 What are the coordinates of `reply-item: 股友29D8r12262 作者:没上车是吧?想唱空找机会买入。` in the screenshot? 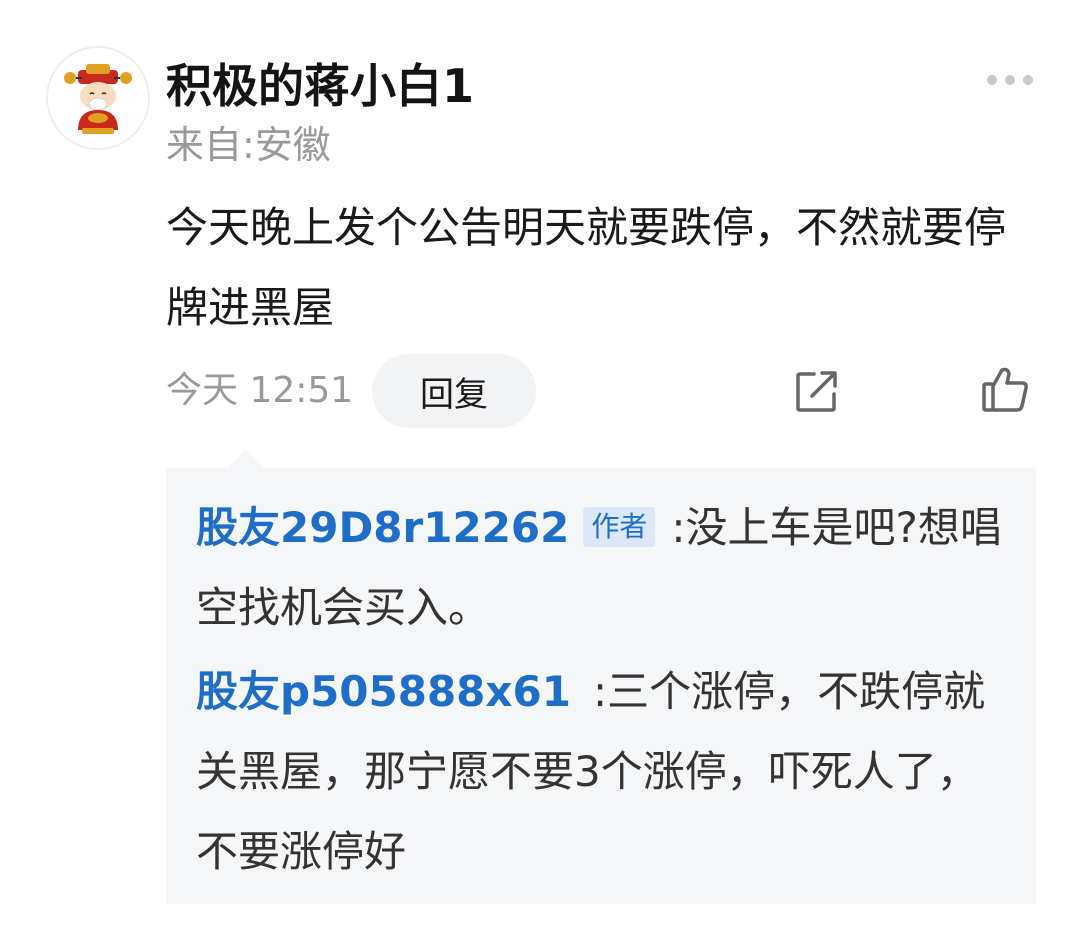 It's located at (601, 568).